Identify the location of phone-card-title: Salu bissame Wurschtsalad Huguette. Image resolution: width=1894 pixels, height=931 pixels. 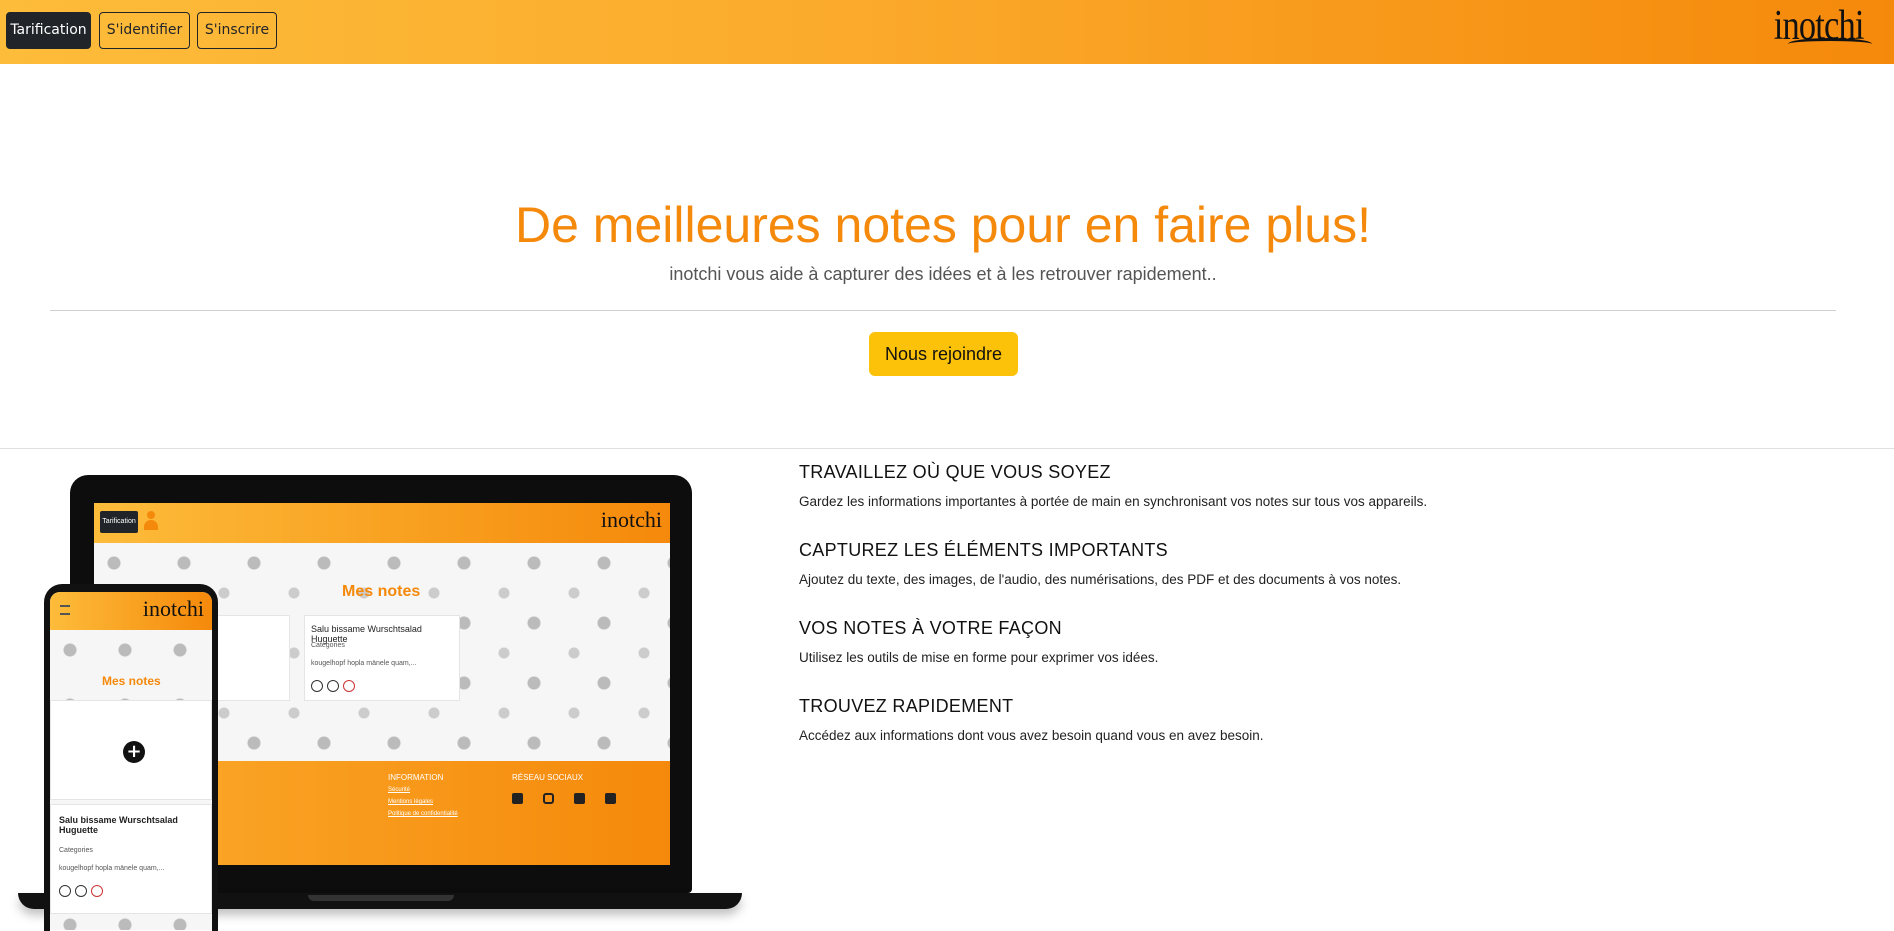
(118, 825).